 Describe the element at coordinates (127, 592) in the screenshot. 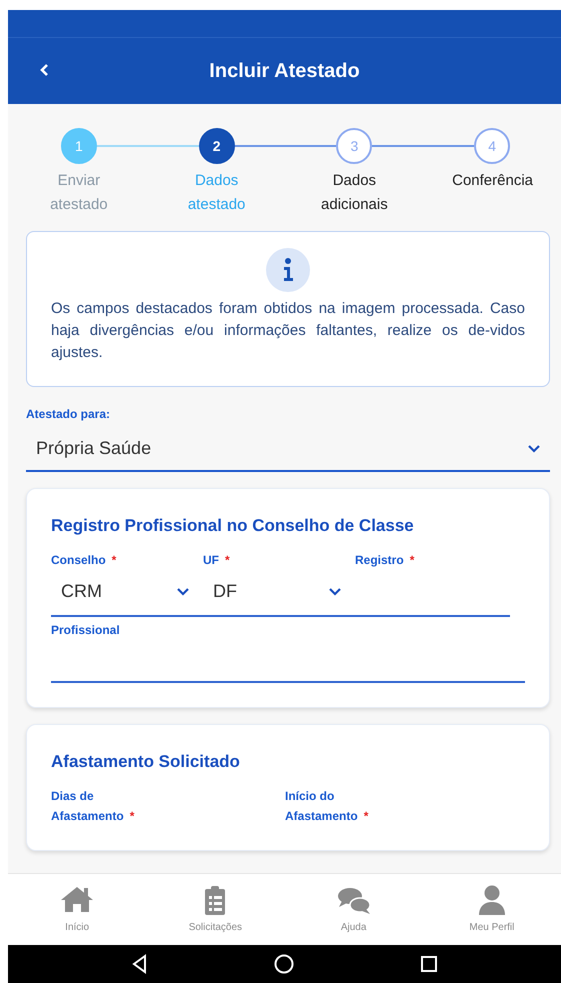

I see `select-field: CRM` at that location.